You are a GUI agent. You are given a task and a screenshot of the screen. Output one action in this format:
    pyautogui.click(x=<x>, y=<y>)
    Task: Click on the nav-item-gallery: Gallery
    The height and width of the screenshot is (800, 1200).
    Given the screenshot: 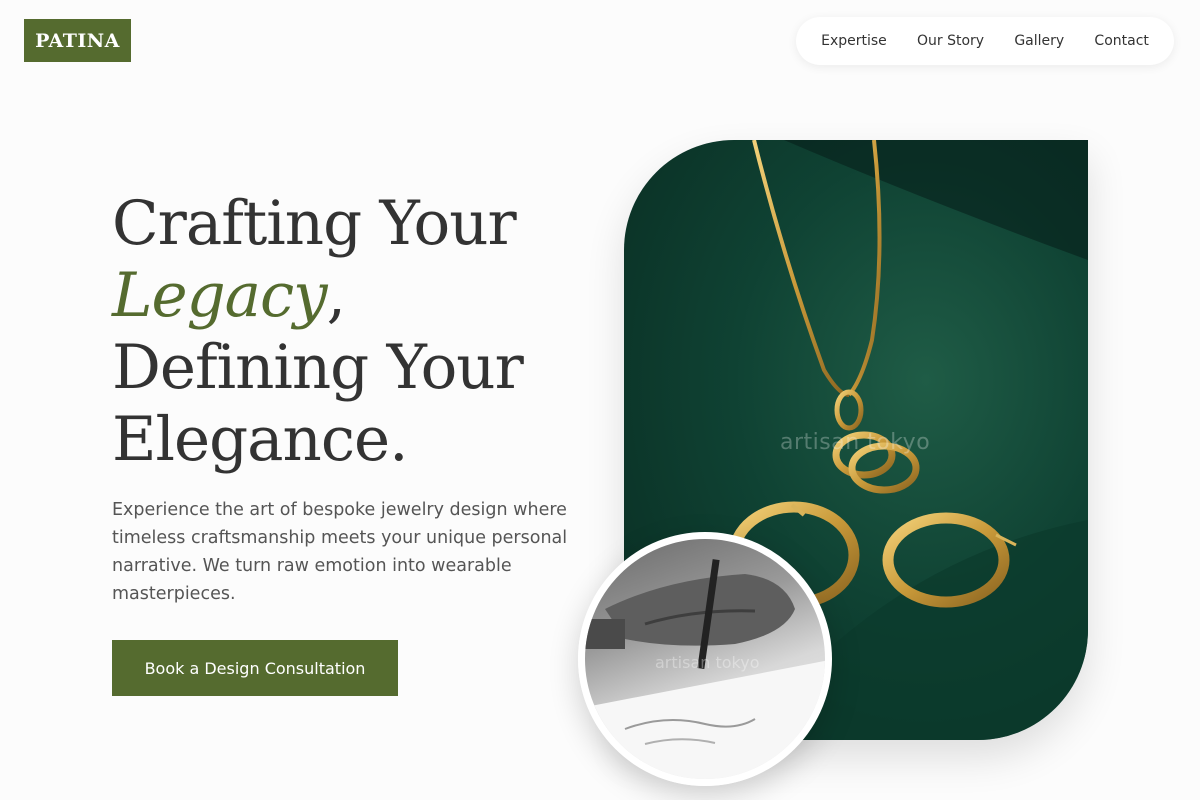 What is the action you would take?
    pyautogui.click(x=1039, y=41)
    